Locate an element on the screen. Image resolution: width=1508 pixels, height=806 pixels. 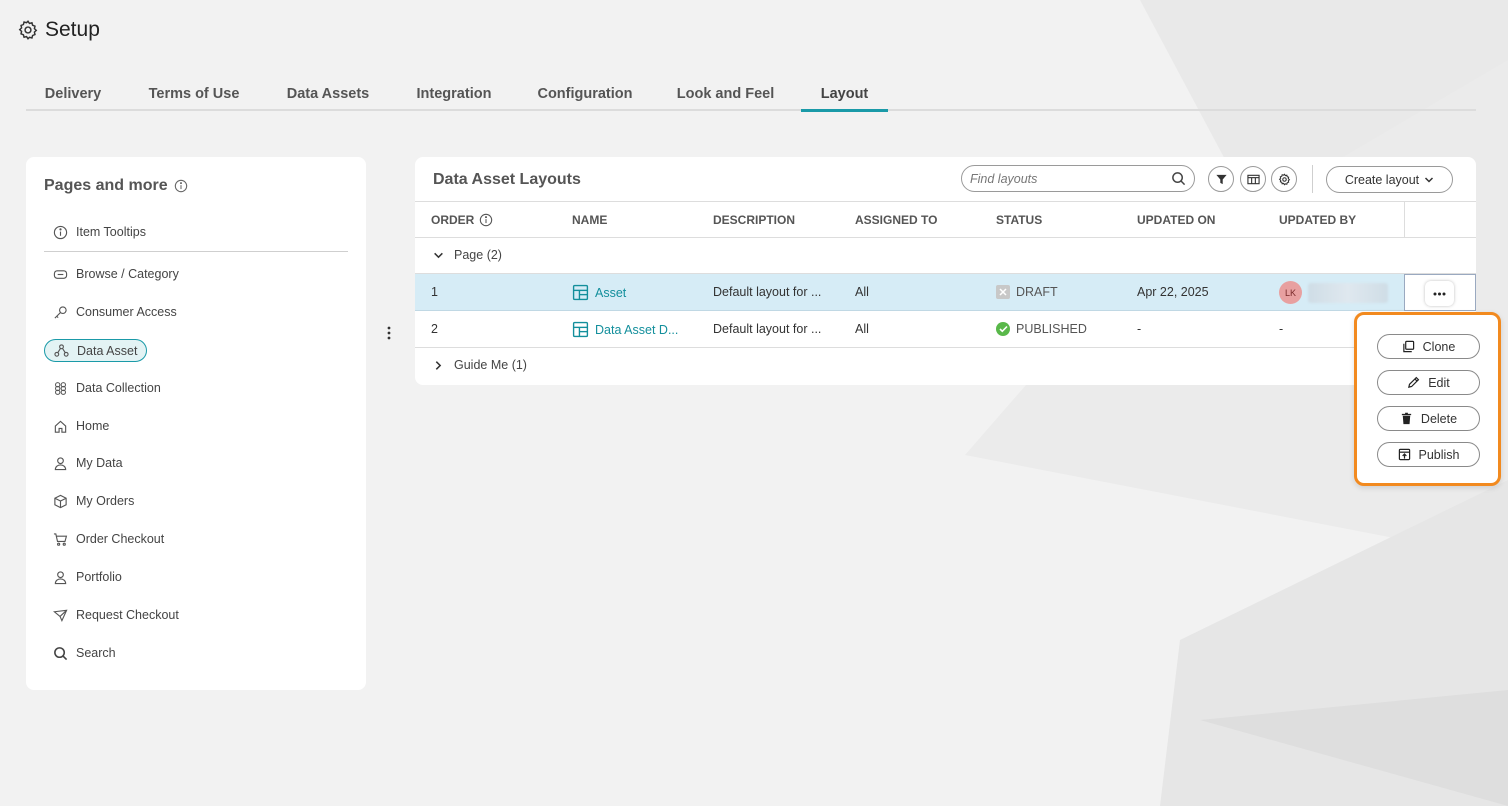
group-row-guide-me: Guide Me (1) is located at coordinates (945, 366).